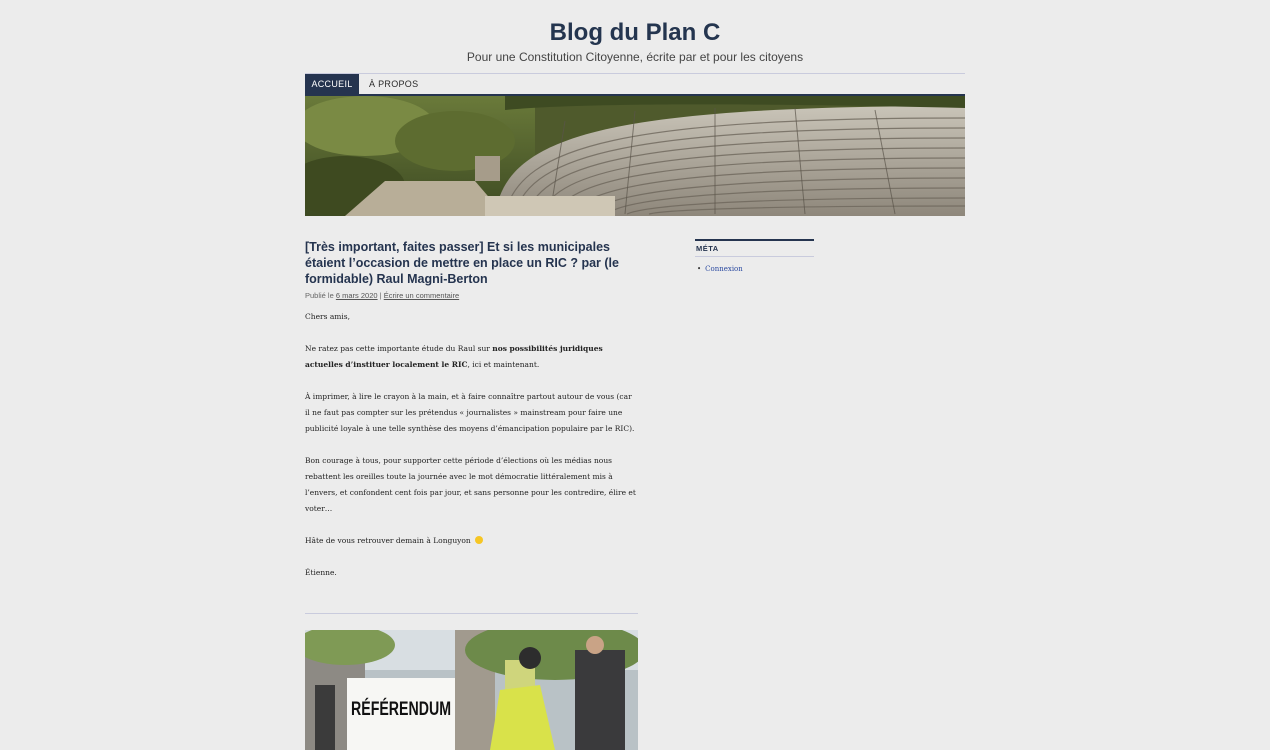 The width and height of the screenshot is (1270, 750). I want to click on smiley-icon, so click(479, 540).